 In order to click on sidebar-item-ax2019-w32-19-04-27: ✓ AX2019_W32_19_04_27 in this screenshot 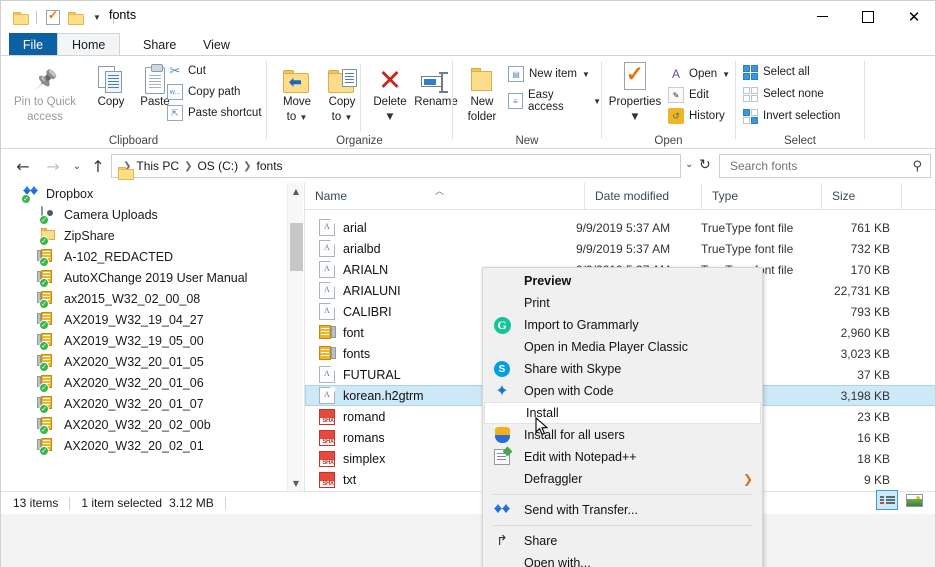, I will do `click(143, 319)`.